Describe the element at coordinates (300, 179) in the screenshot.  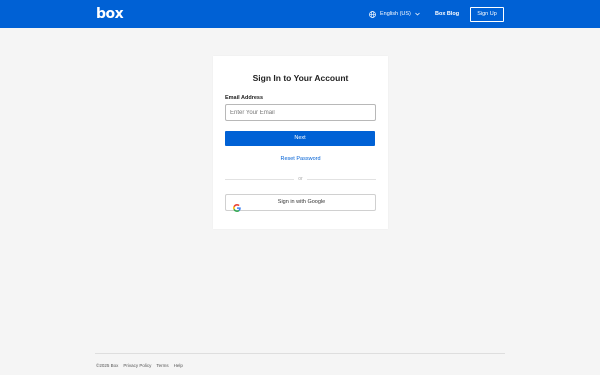
I see `divider-or-text: or` at that location.